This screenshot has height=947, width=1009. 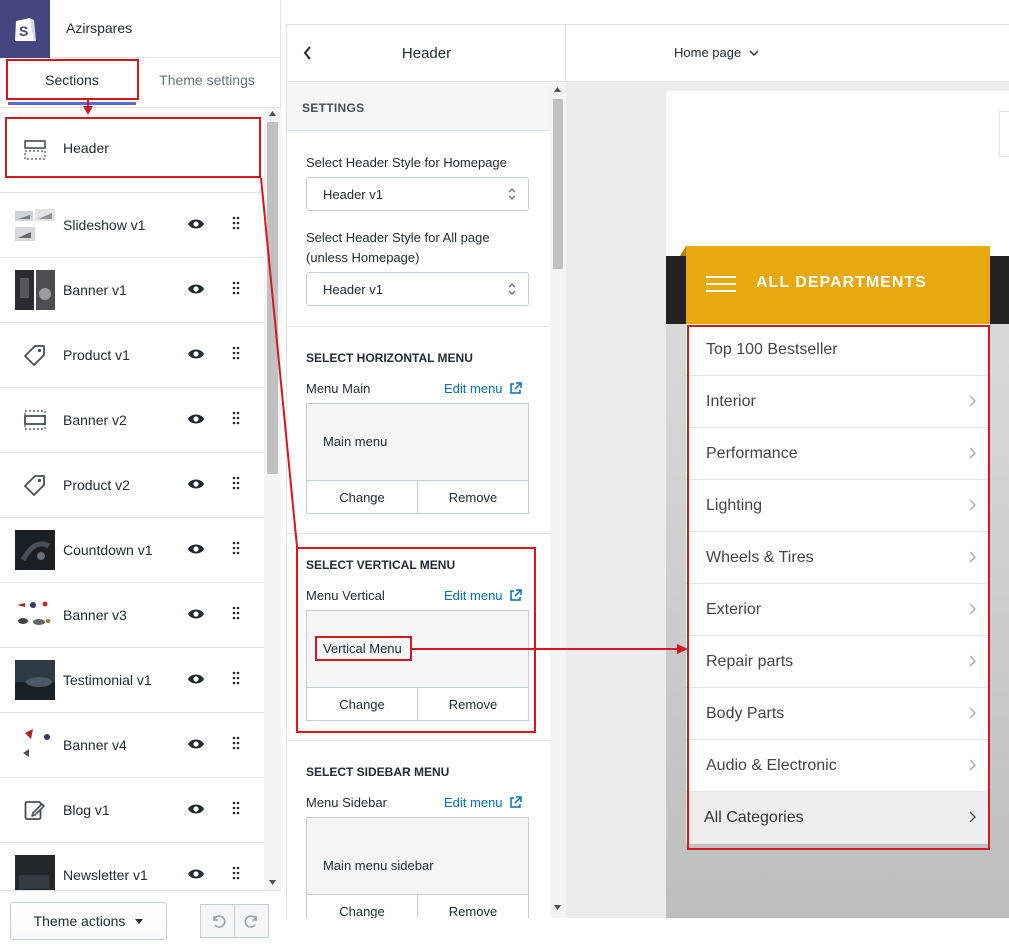 What do you see at coordinates (132, 420) in the screenshot?
I see `section-item-banner-v2: Banner v2` at bounding box center [132, 420].